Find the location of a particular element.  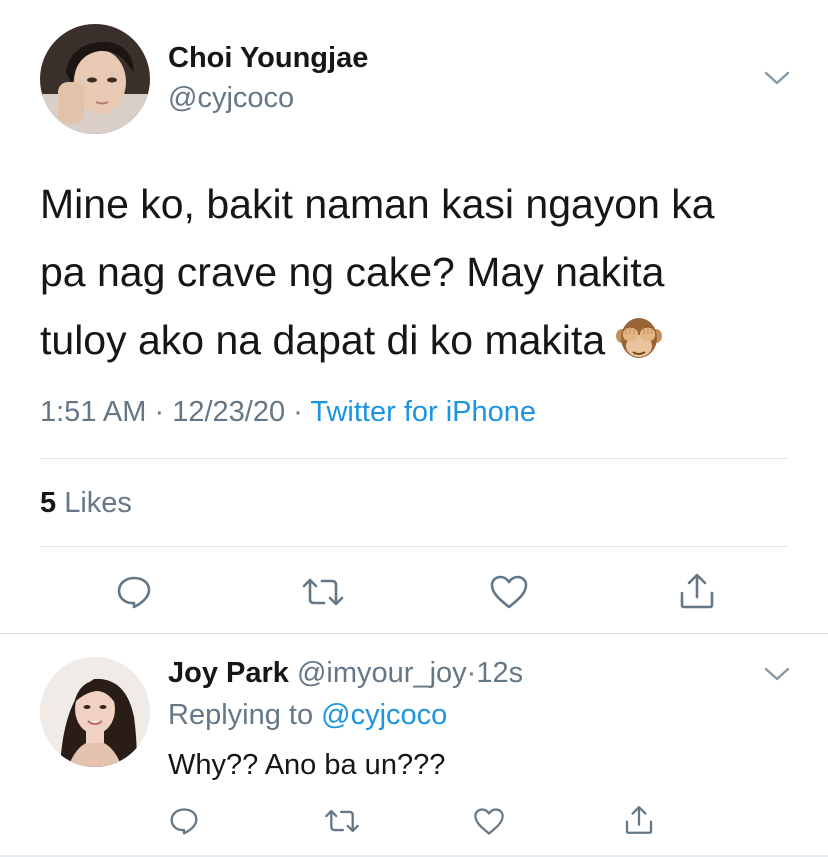

likes-stat: 5 Likes is located at coordinates (86, 503).